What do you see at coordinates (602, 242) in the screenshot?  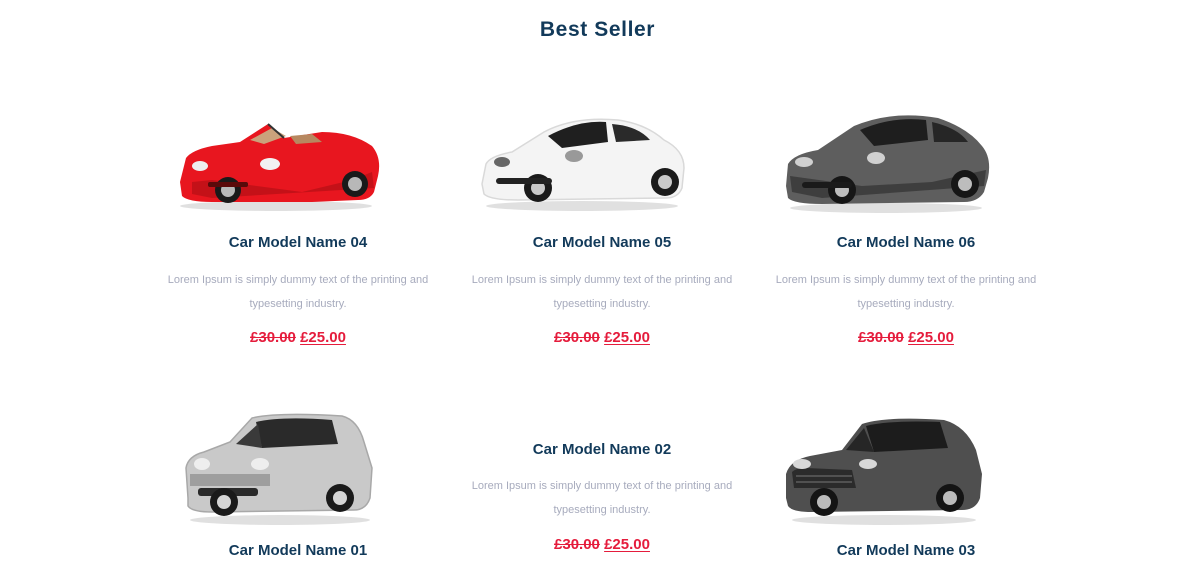 I see `product-name: Car Model Name 05` at bounding box center [602, 242].